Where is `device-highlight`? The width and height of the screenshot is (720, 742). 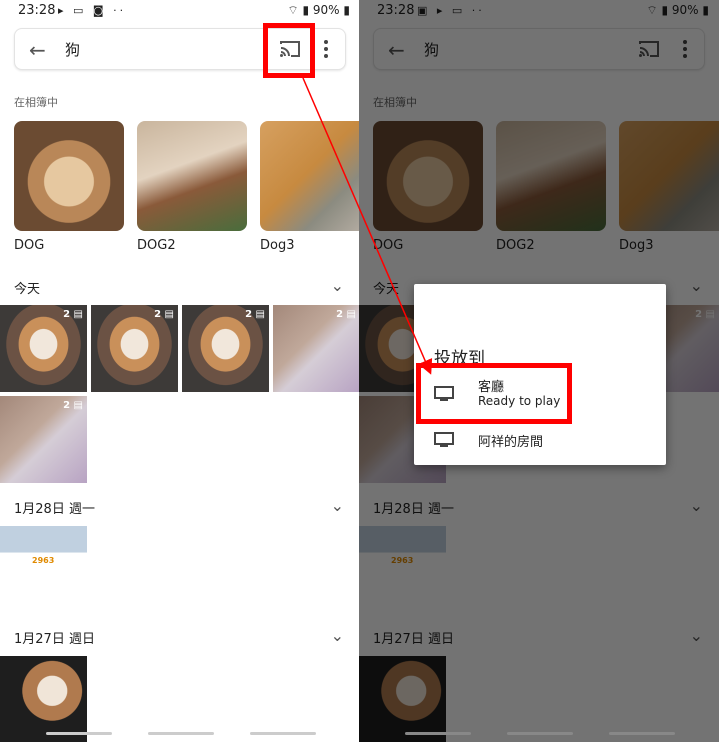 device-highlight is located at coordinates (494, 393).